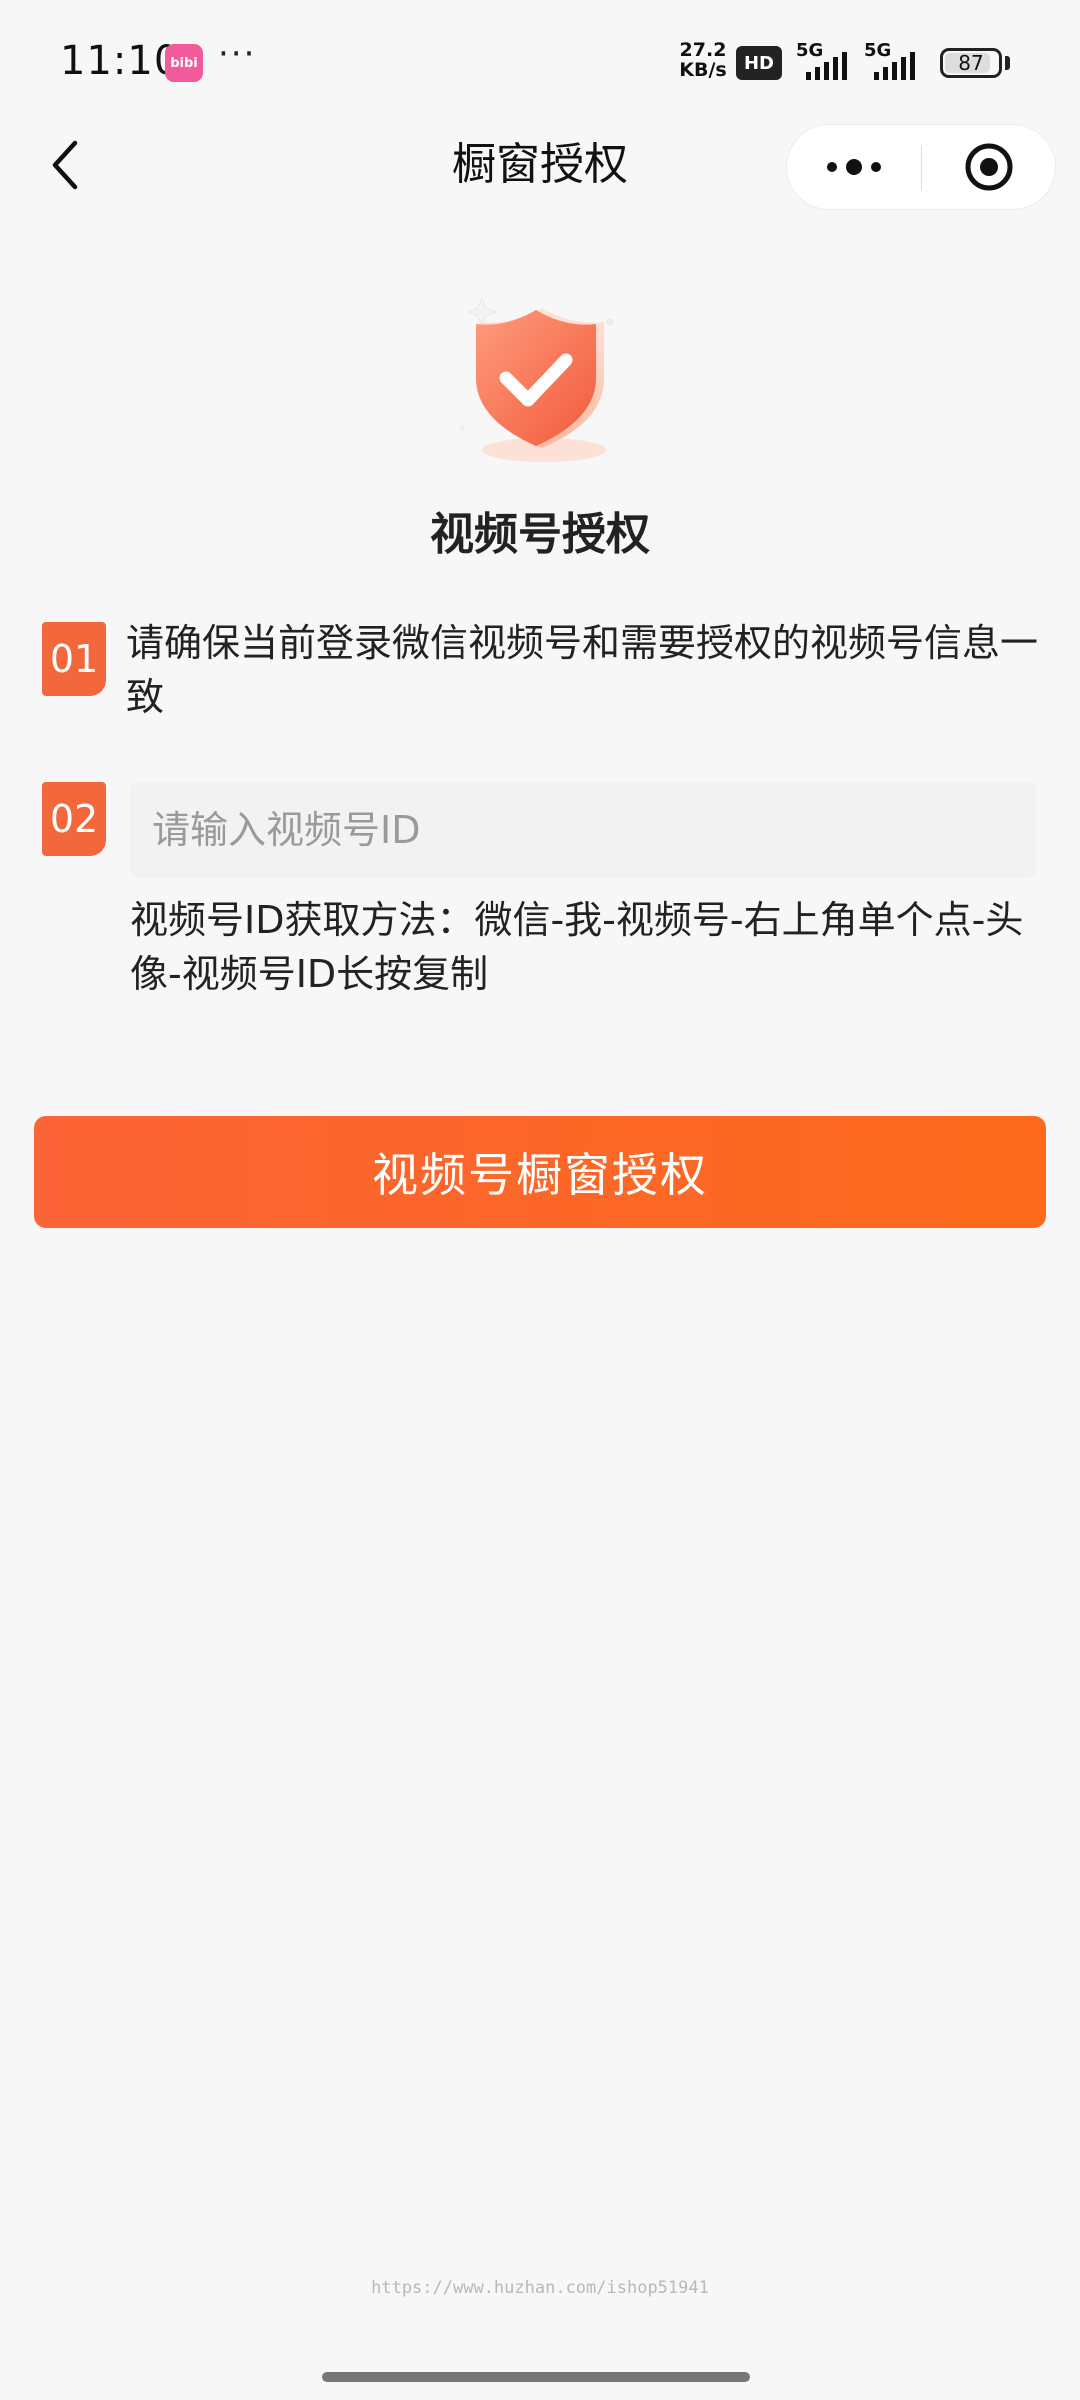  What do you see at coordinates (540, 60) in the screenshot?
I see `status-bar: 11:10 bibi ··· 27.2 KB/s HD 5G 5G 87` at bounding box center [540, 60].